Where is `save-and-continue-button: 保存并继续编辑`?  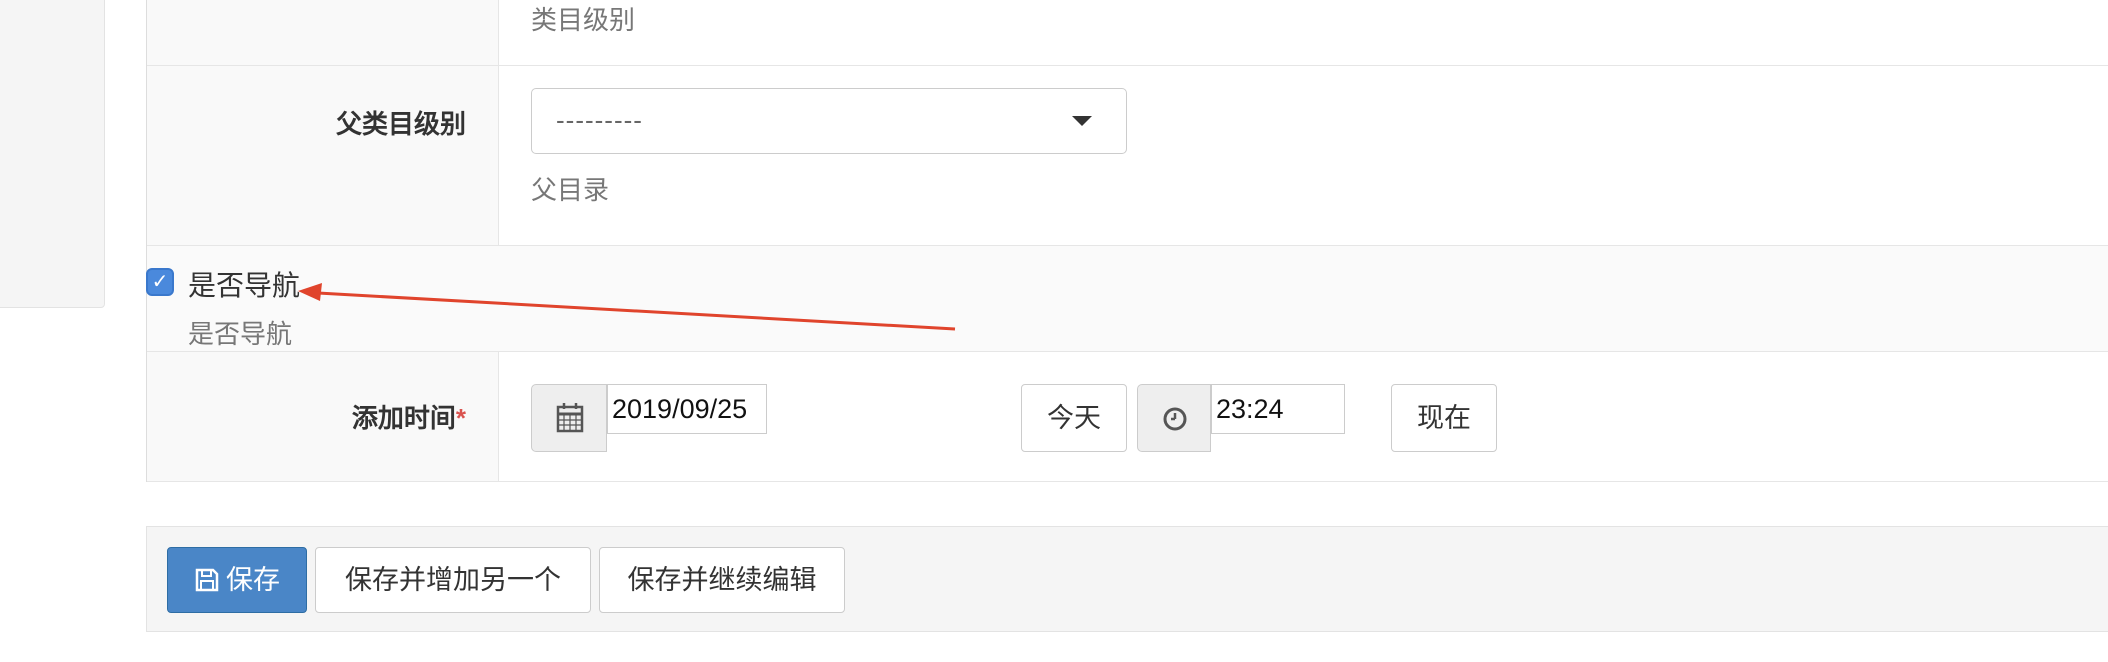 save-and-continue-button: 保存并继续编辑 is located at coordinates (722, 580).